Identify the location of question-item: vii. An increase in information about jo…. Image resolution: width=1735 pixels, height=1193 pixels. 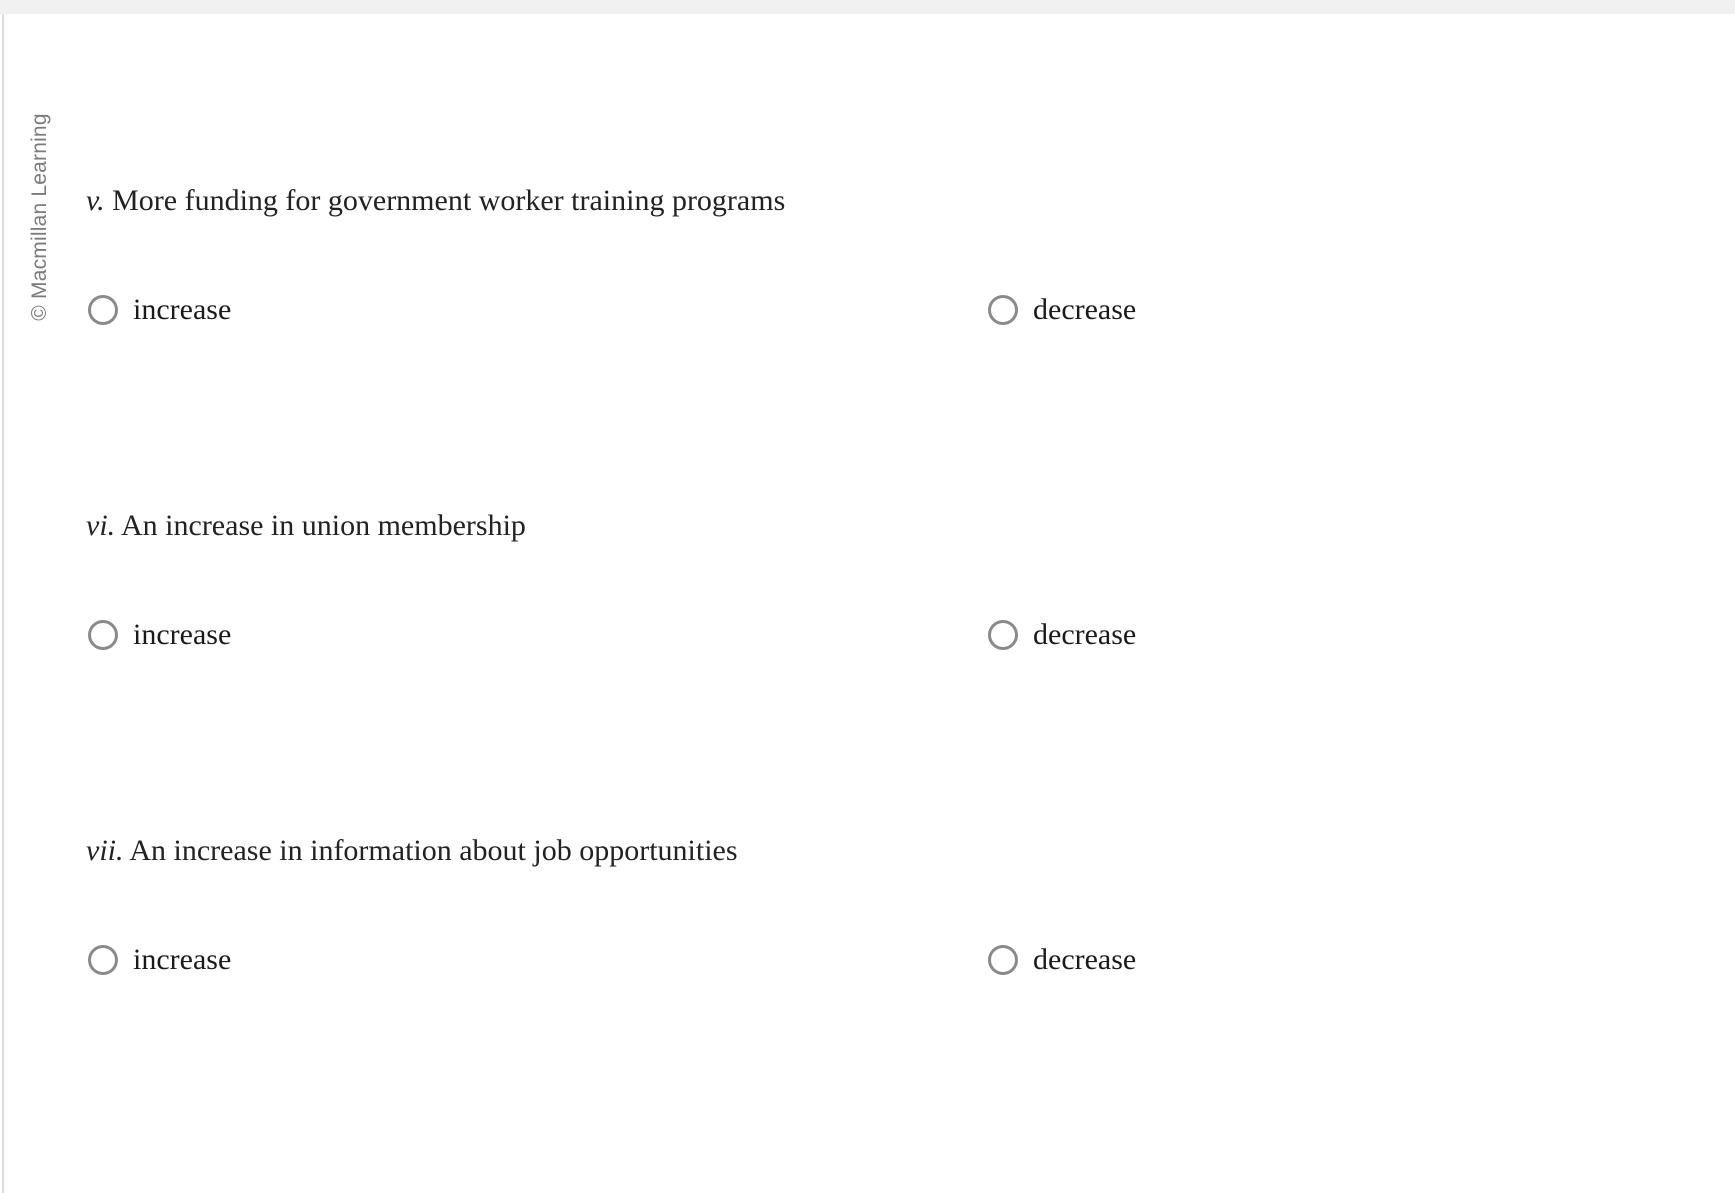
(886, 905).